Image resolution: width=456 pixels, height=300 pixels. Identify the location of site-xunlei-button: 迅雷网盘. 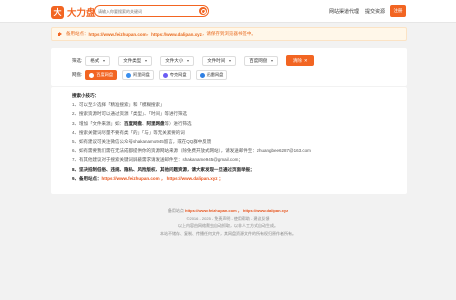
(211, 75).